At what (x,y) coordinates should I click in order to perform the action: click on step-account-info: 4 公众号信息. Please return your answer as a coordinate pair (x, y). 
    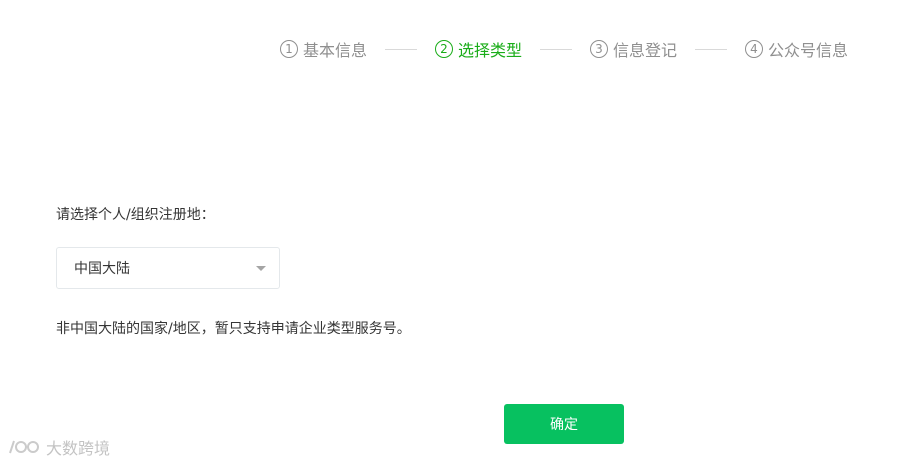
    Looking at the image, I should click on (796, 49).